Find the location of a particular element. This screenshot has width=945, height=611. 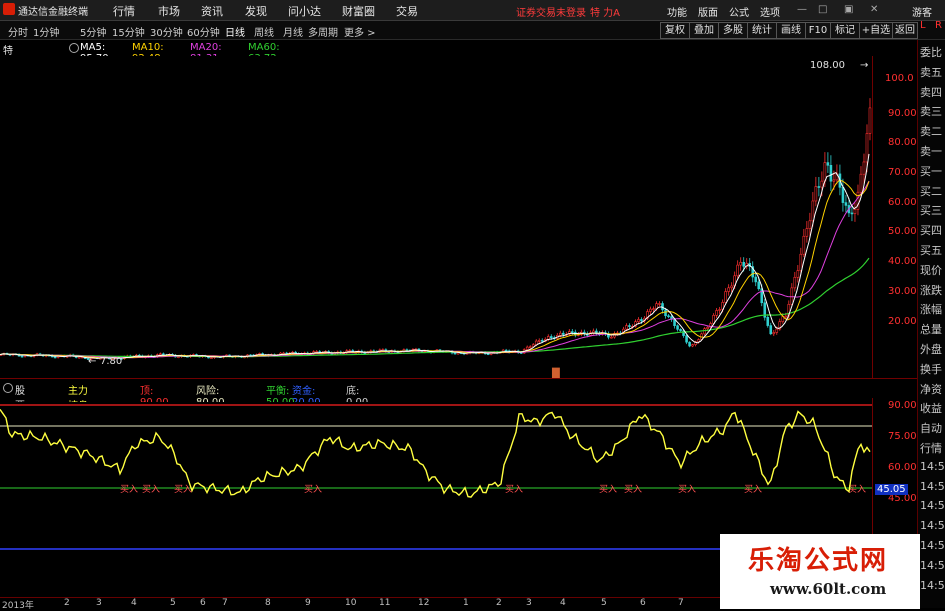

period-daily: 日线 is located at coordinates (235, 31).